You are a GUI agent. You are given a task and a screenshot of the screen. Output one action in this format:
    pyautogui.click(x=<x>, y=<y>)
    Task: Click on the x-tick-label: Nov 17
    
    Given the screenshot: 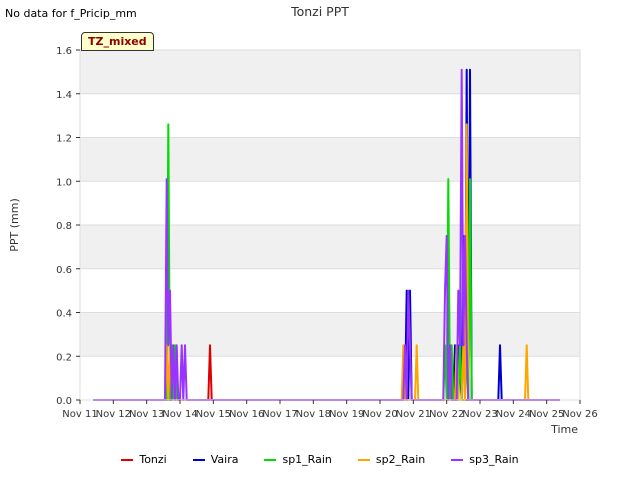 What is the action you would take?
    pyautogui.click(x=279, y=414)
    